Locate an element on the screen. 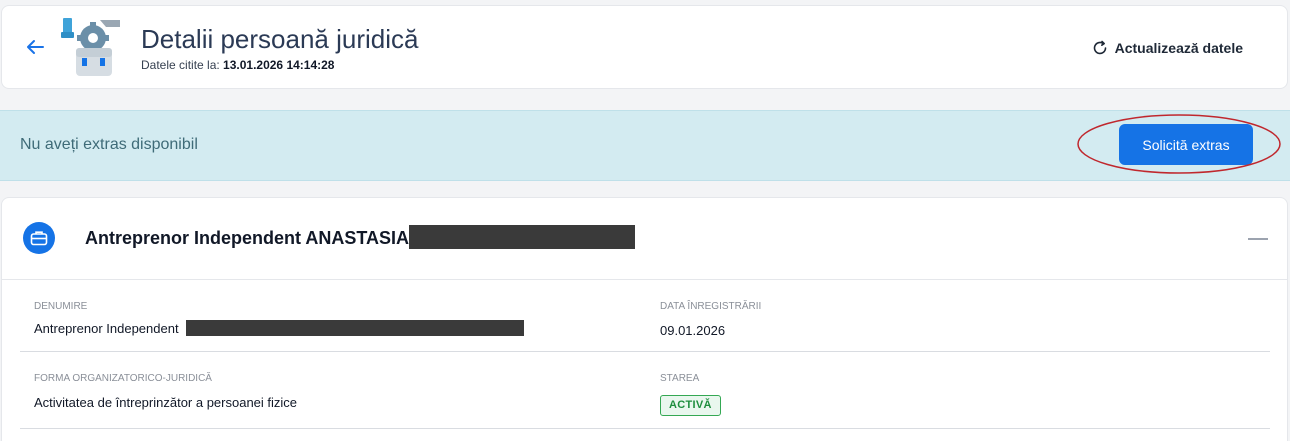  denumire-value: Antreprenor Independent is located at coordinates (279, 328).